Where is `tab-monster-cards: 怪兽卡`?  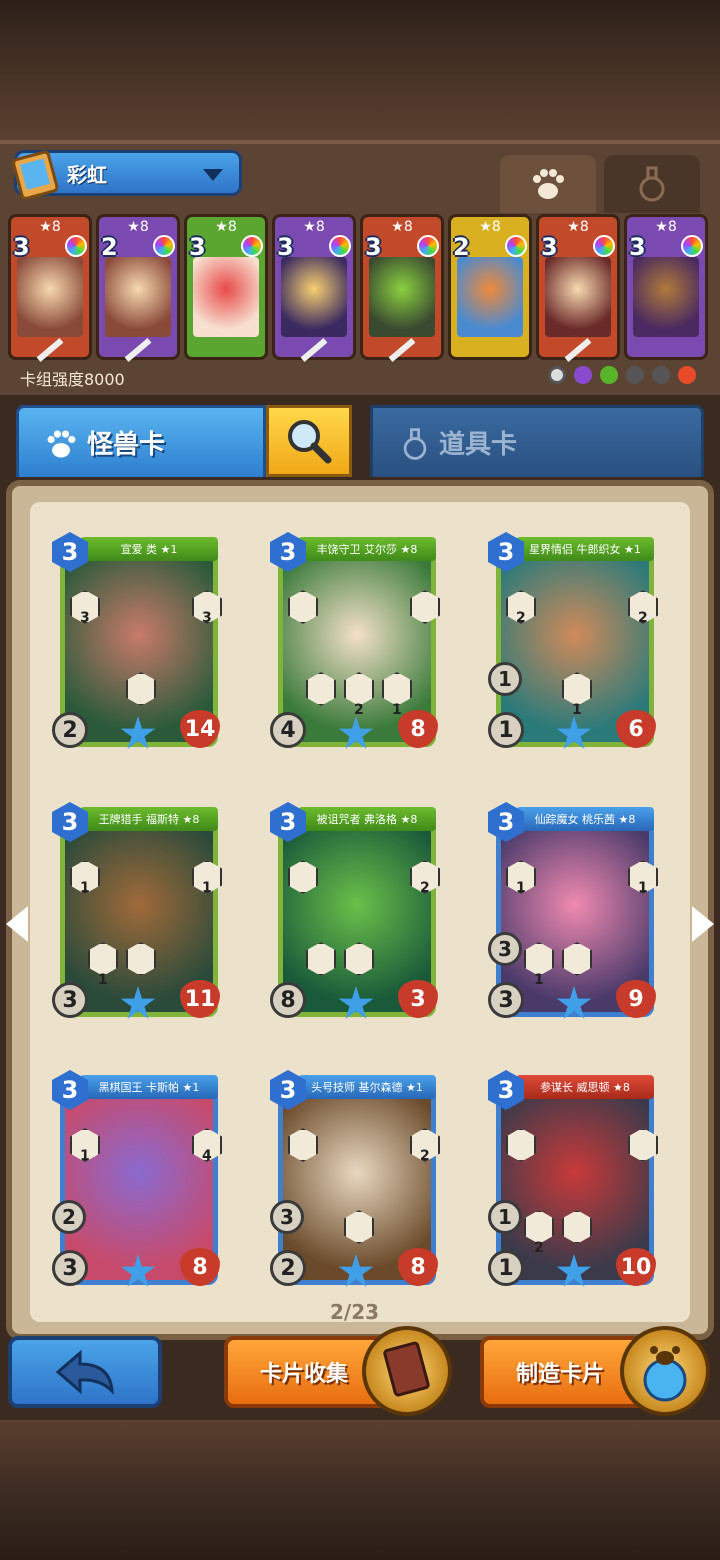
tab-monster-cards: 怪兽卡 is located at coordinates (141, 441).